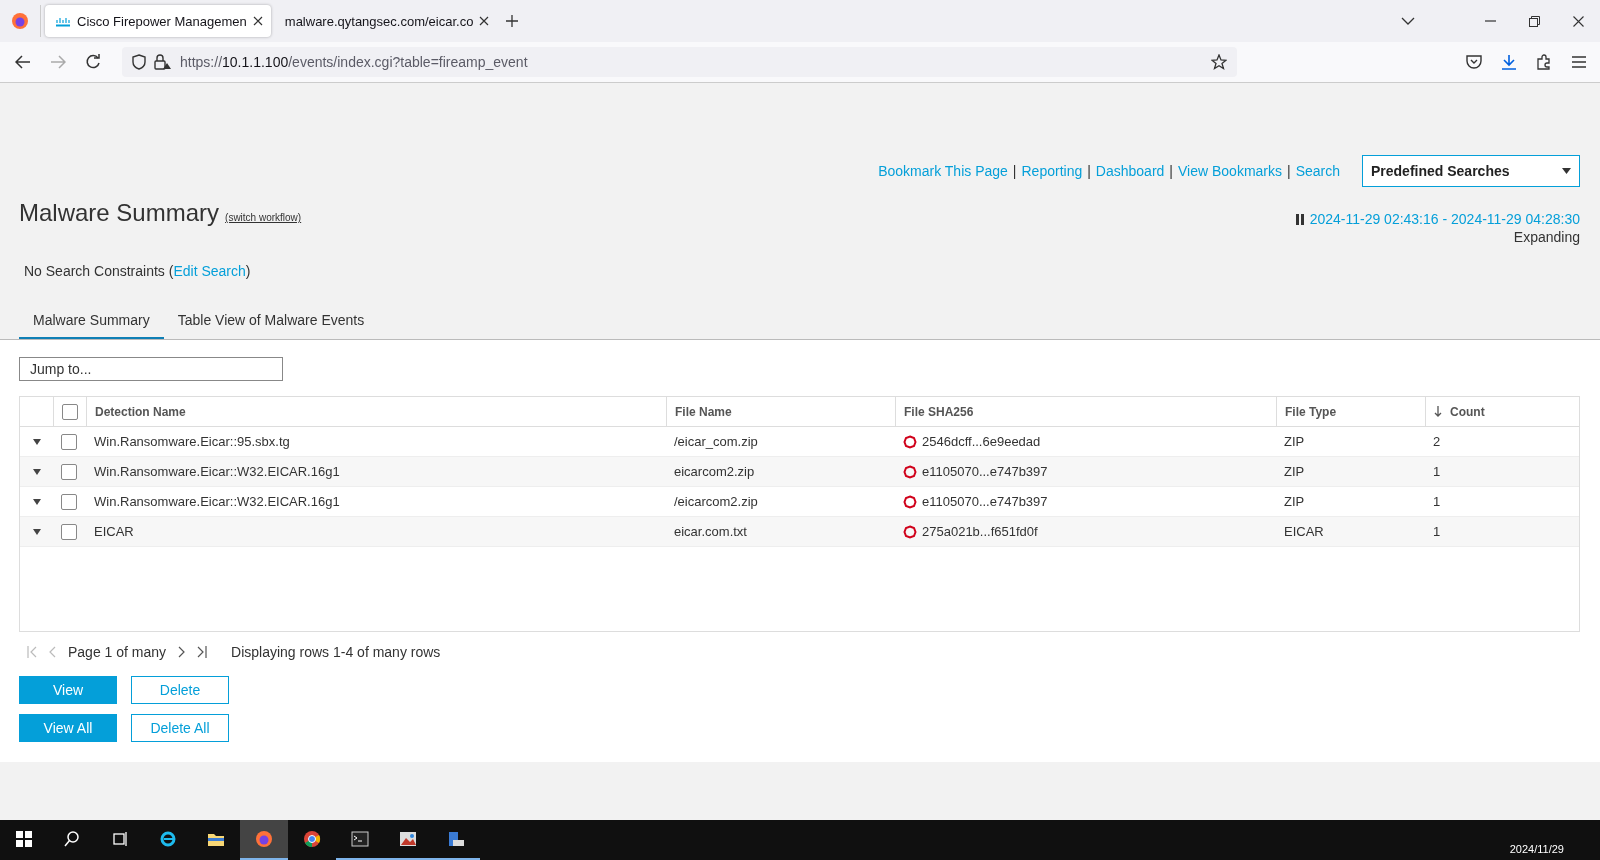 This screenshot has width=1600, height=860. What do you see at coordinates (1473, 62) in the screenshot?
I see `pocket-icon` at bounding box center [1473, 62].